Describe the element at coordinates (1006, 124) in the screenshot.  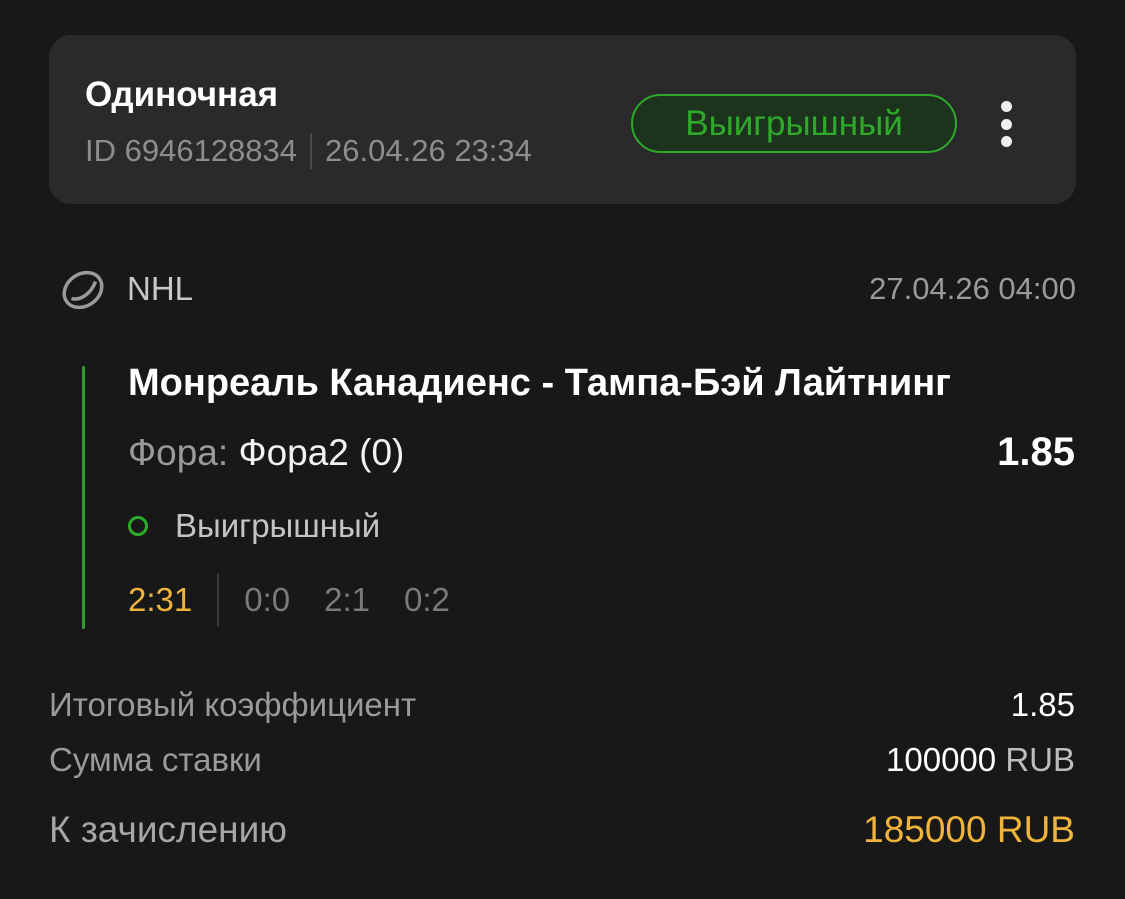
I see `more-vertical-icon` at that location.